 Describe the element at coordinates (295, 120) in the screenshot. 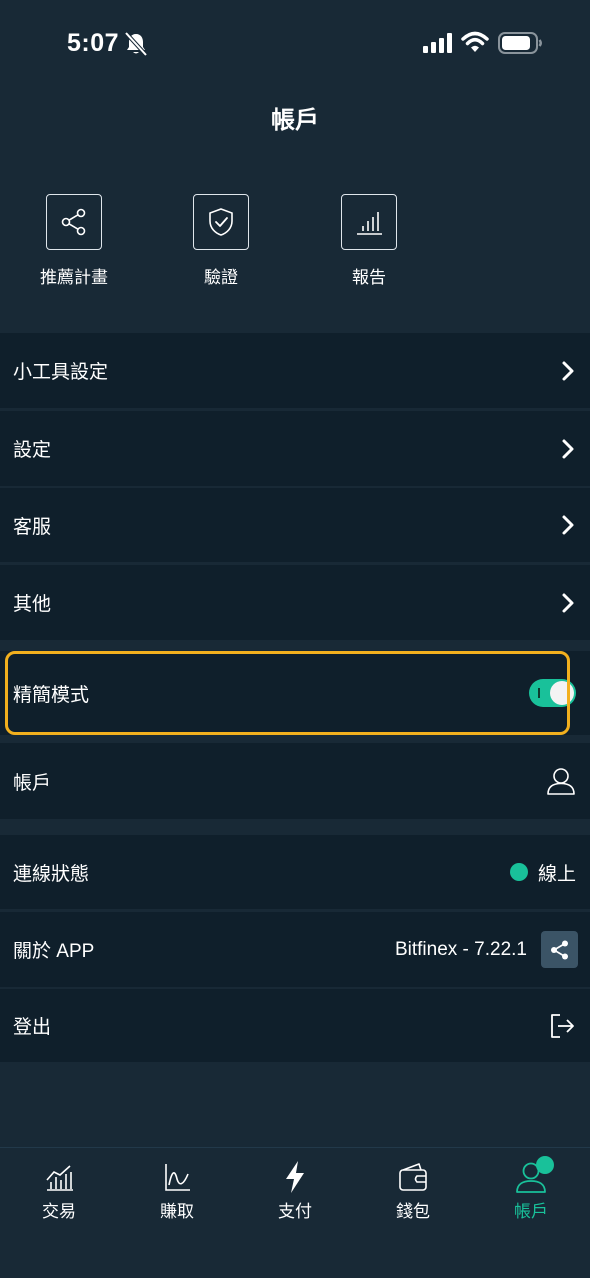

I see `page-title: 帳戶` at that location.